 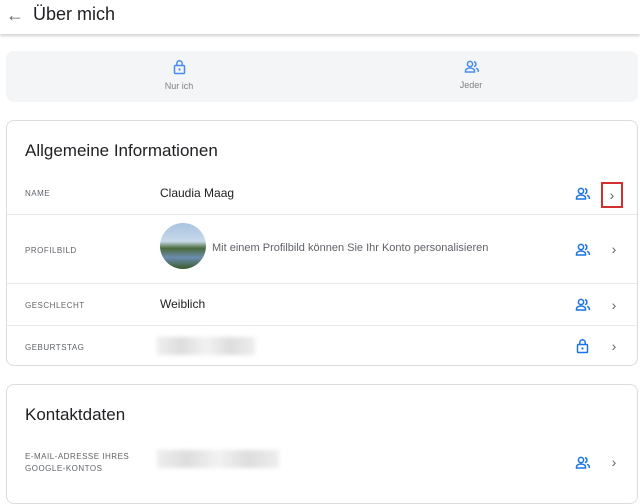 I want to click on avatar, so click(x=183, y=246).